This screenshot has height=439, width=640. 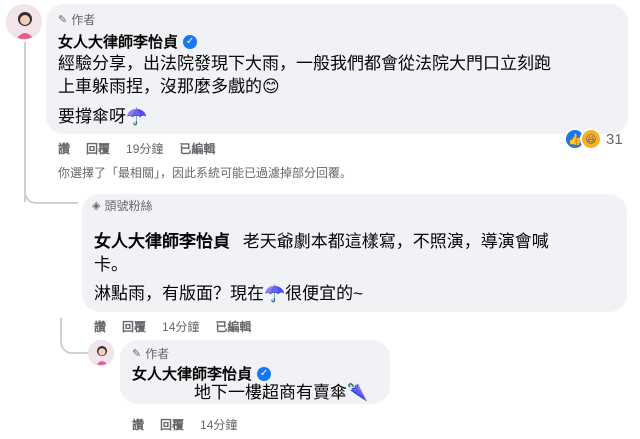 What do you see at coordinates (111, 264) in the screenshot?
I see `comment-text-line: 卡。` at bounding box center [111, 264].